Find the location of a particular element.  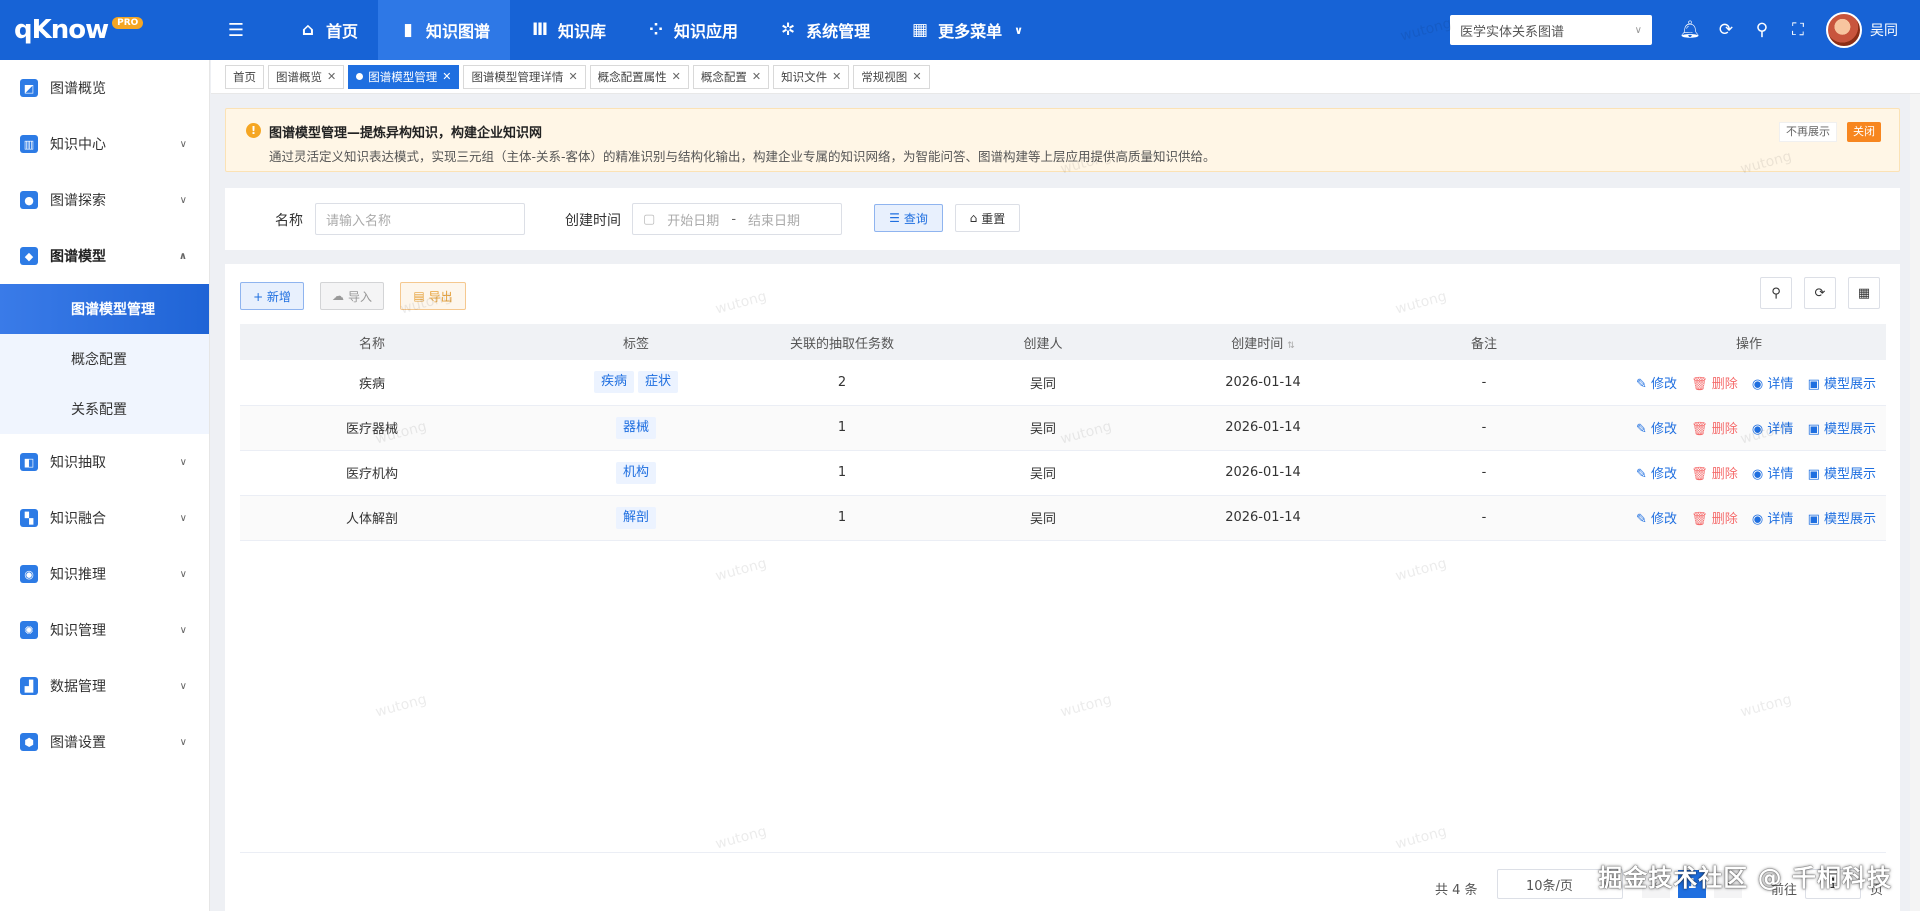

tab-label: 图谱概览 is located at coordinates (299, 76).